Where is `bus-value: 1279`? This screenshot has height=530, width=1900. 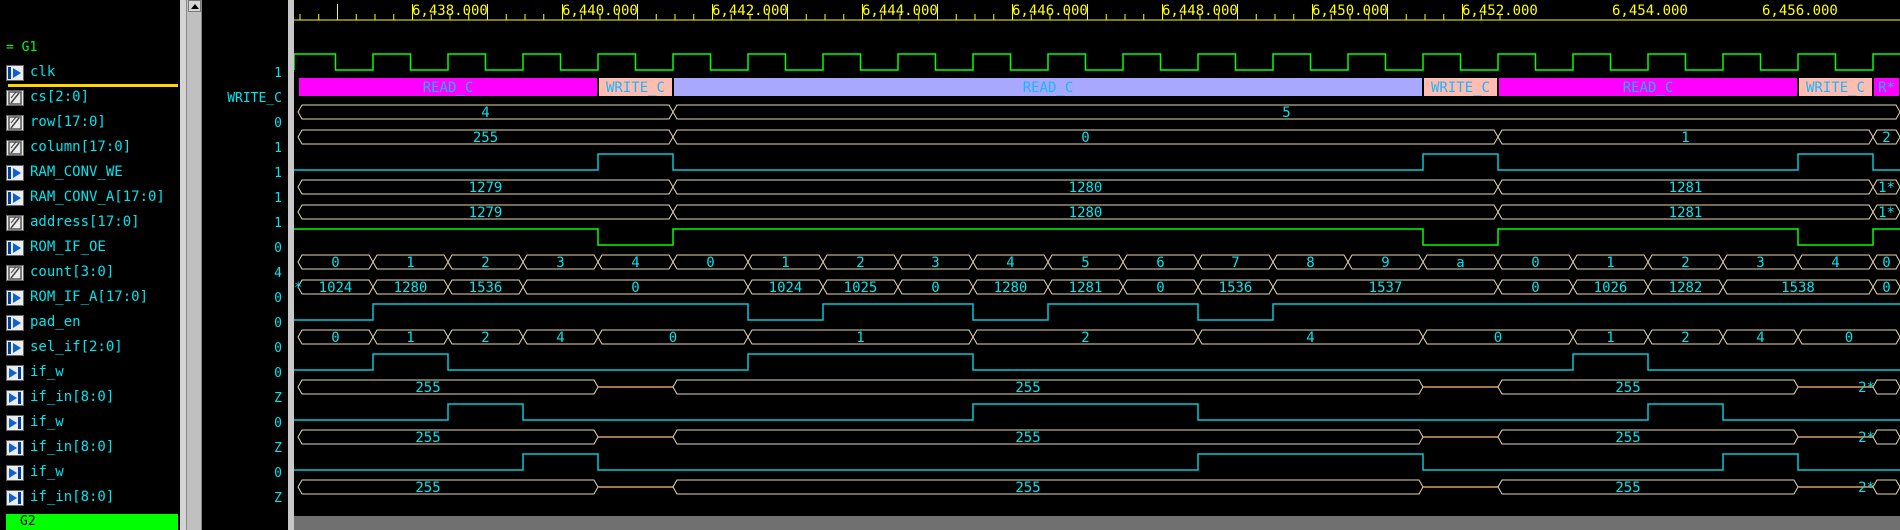
bus-value: 1279 is located at coordinates (486, 213).